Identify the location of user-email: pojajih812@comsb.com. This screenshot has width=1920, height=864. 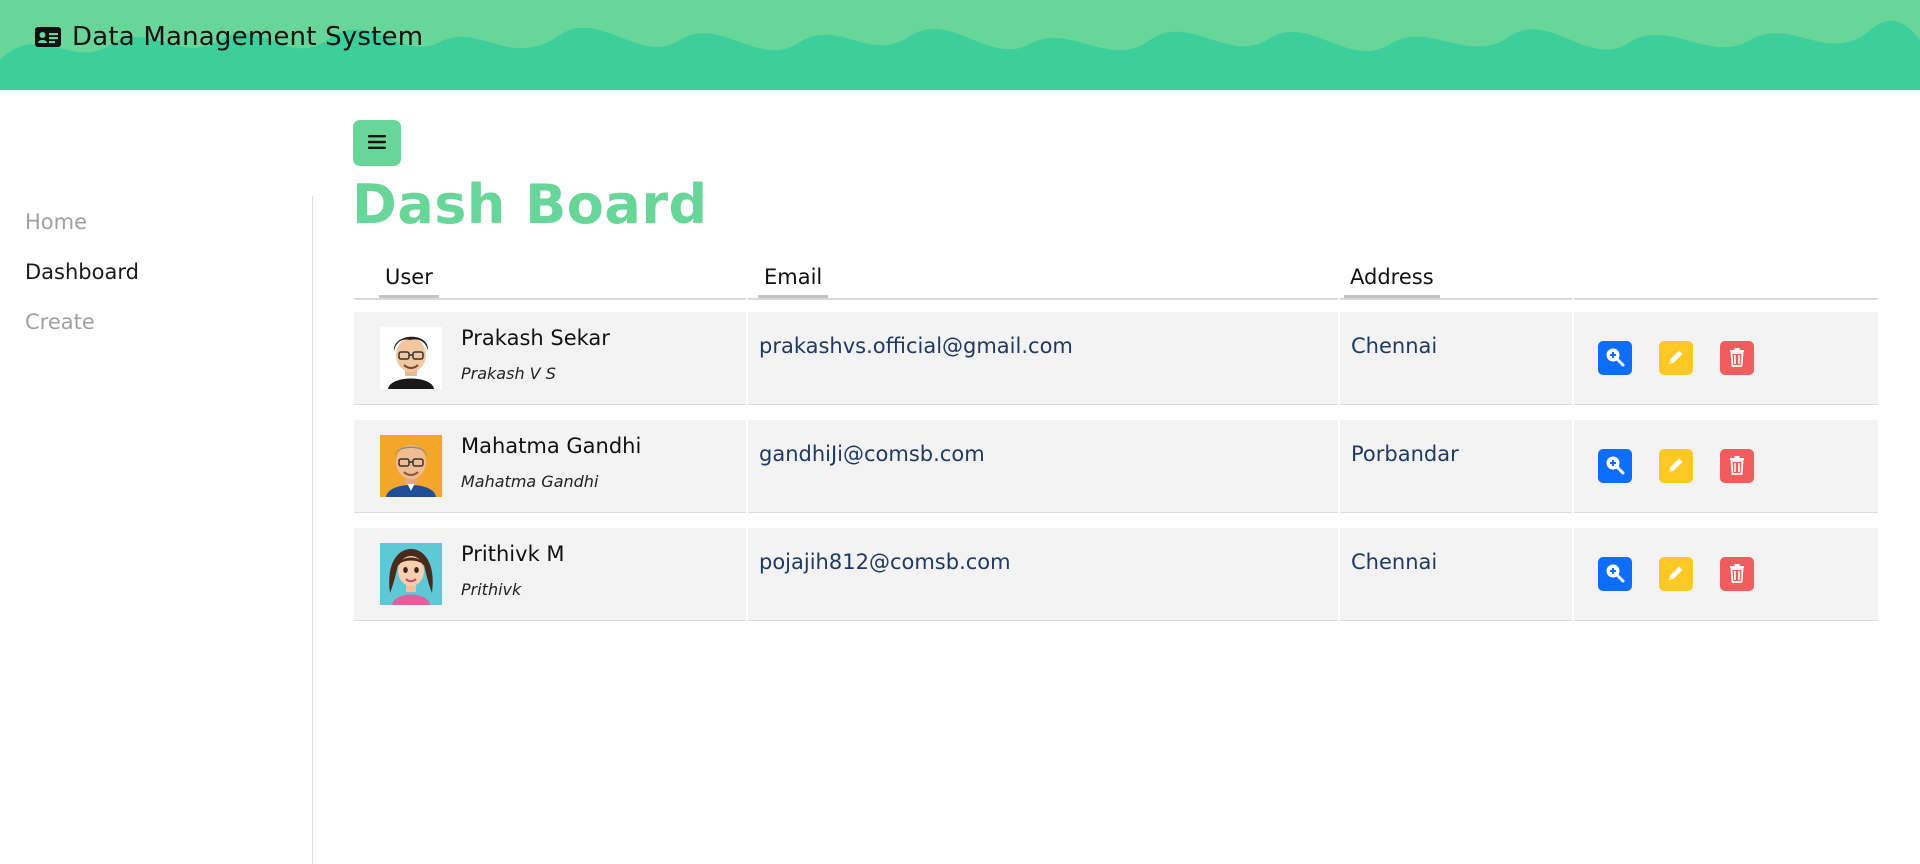
(885, 562).